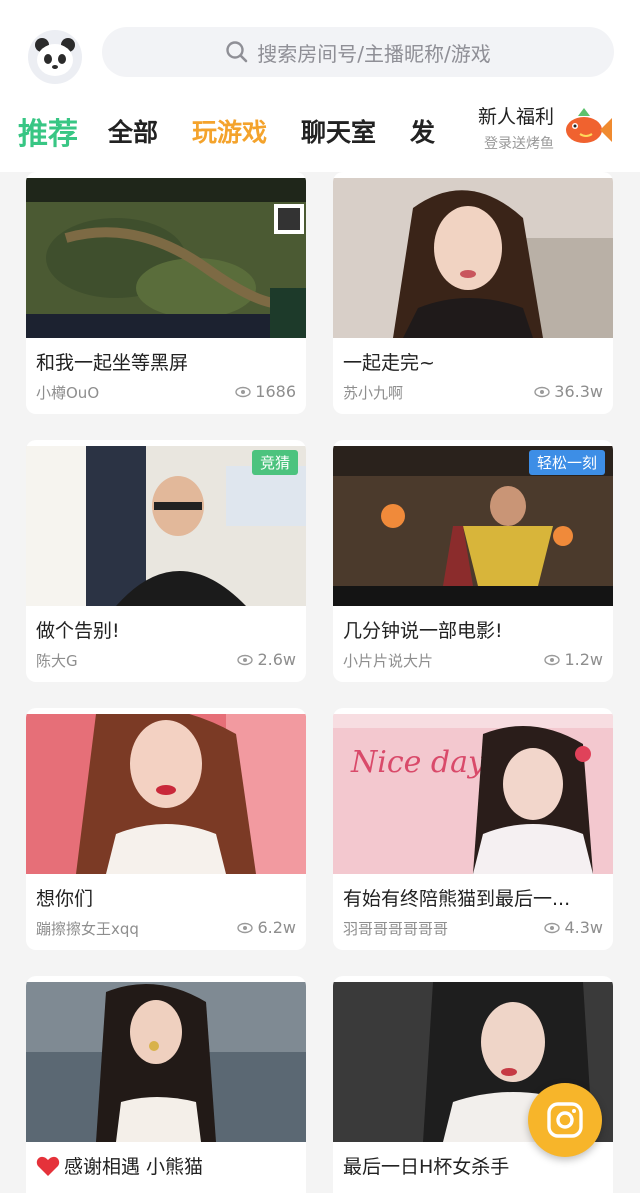 The height and width of the screenshot is (1193, 640). I want to click on category-badge: 轻松一刻, so click(566, 462).